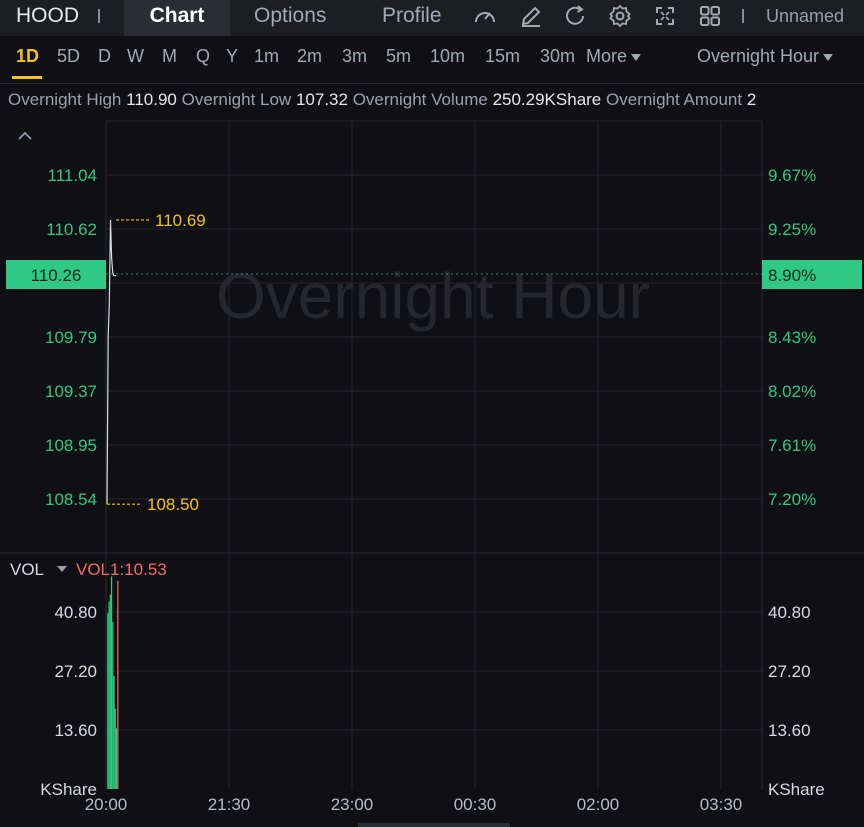 The width and height of the screenshot is (864, 827). Describe the element at coordinates (475, 804) in the screenshot. I see `time-tick-label: 00:30` at that location.